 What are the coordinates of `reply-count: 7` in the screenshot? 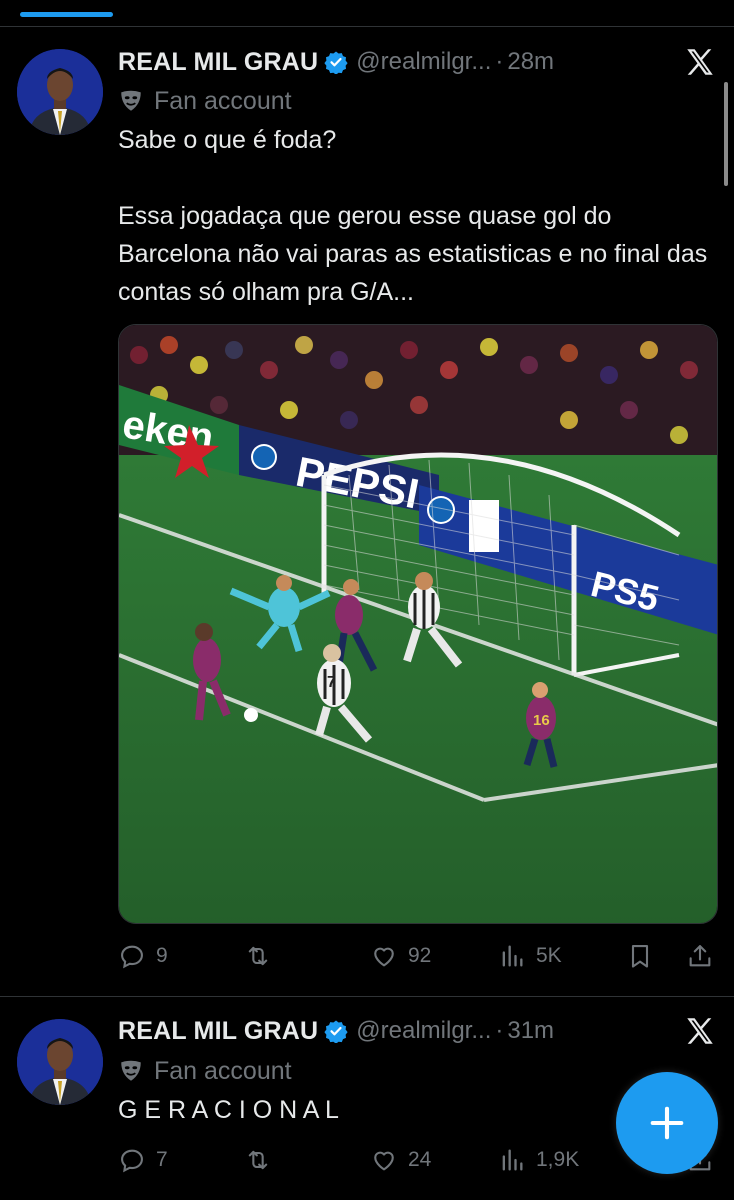 It's located at (162, 1159).